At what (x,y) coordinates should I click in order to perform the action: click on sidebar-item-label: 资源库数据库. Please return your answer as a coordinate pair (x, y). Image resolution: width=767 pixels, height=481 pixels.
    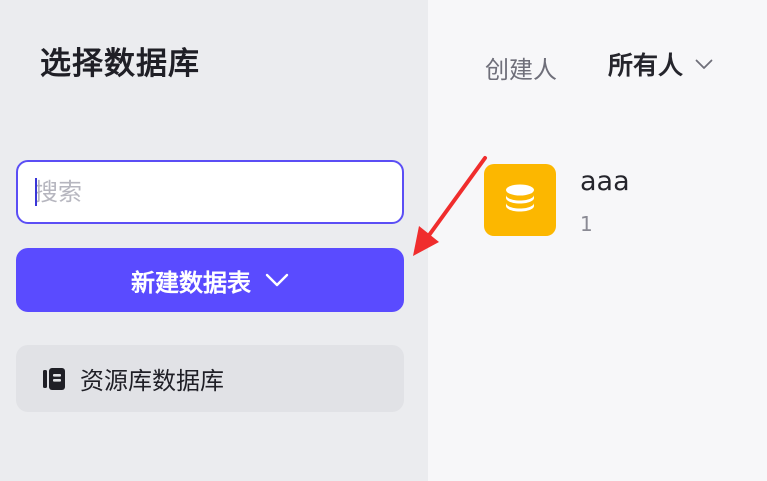
    Looking at the image, I should click on (152, 381).